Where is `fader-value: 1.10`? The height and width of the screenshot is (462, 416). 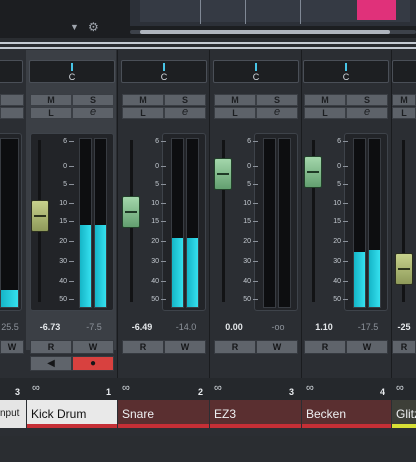 fader-value: 1.10 is located at coordinates (324, 327).